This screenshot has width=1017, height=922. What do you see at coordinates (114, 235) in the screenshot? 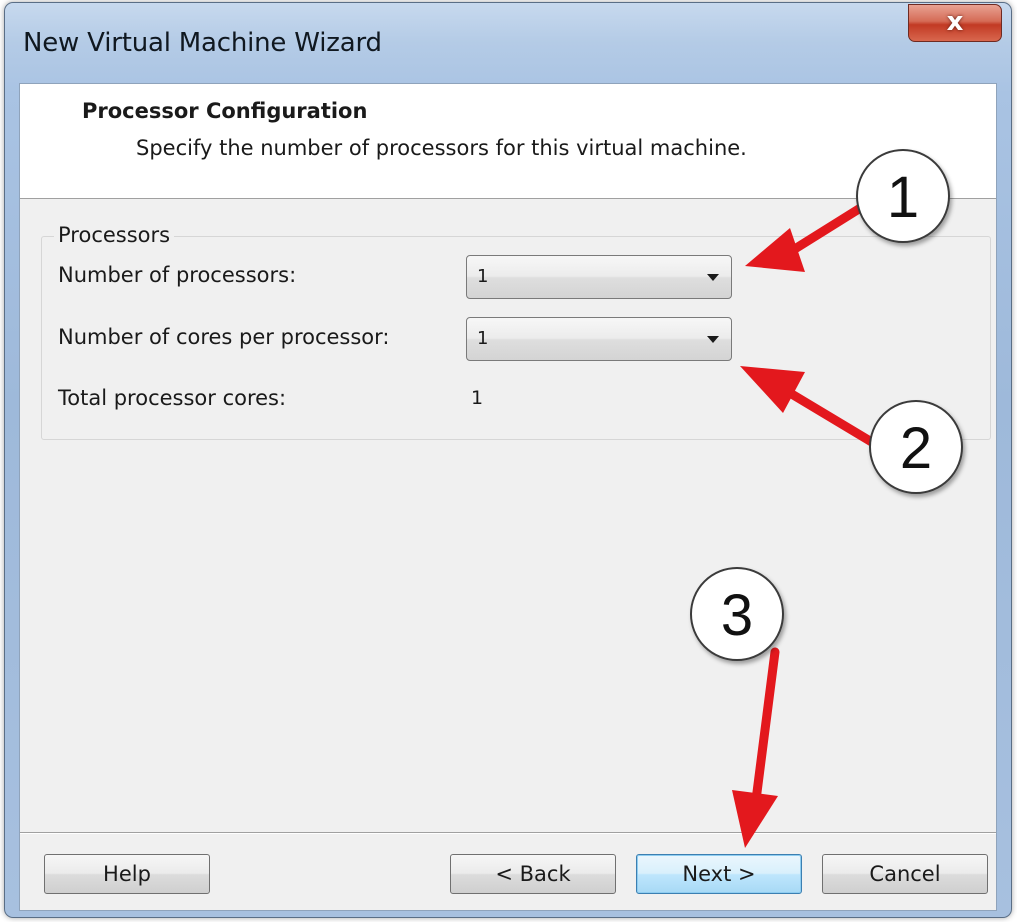
I see `processors-group-label: Processors` at bounding box center [114, 235].